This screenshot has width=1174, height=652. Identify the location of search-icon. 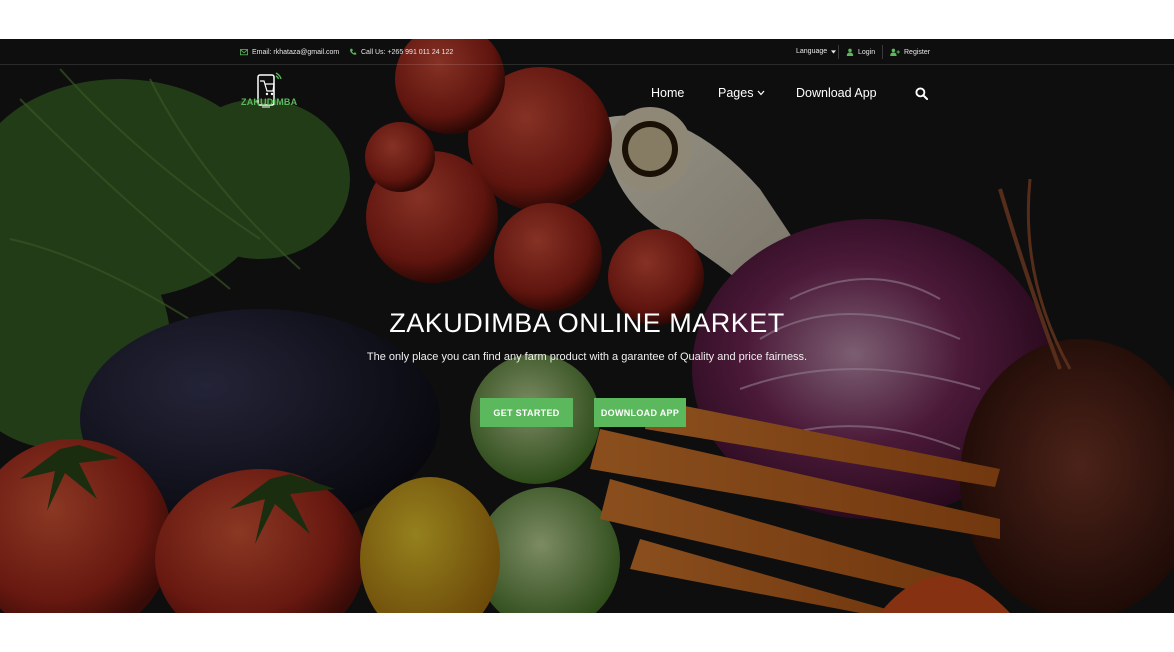
(921, 93).